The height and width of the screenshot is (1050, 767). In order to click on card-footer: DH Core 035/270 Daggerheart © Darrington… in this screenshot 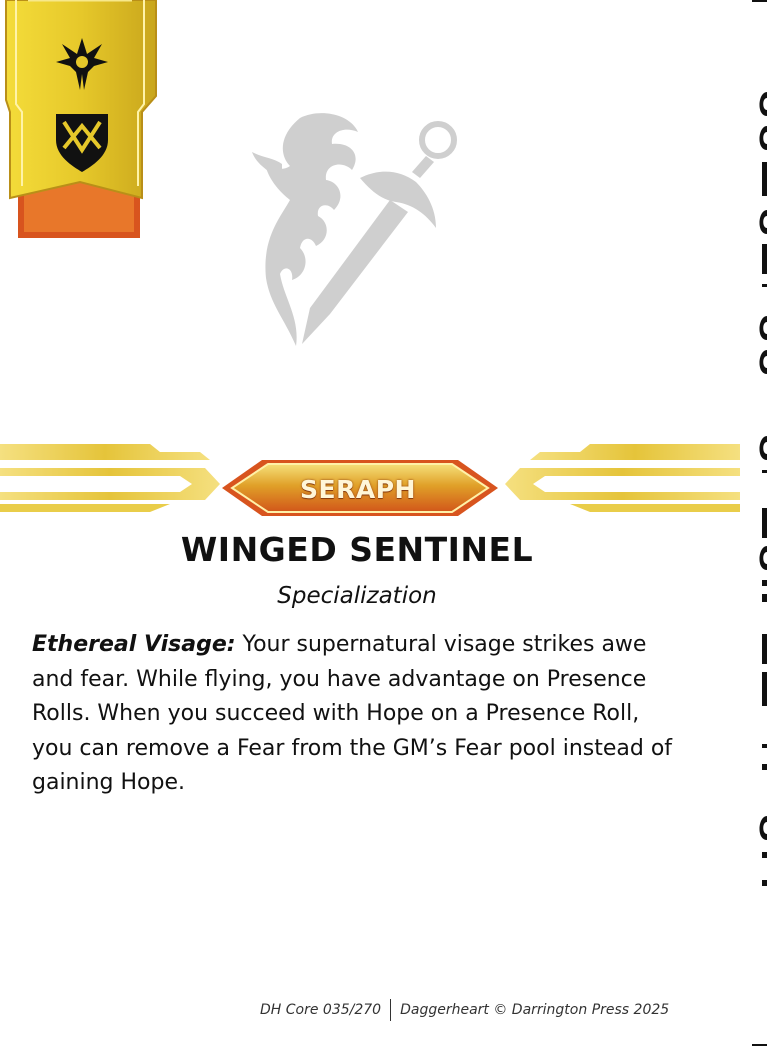, I will do `click(475, 1010)`.